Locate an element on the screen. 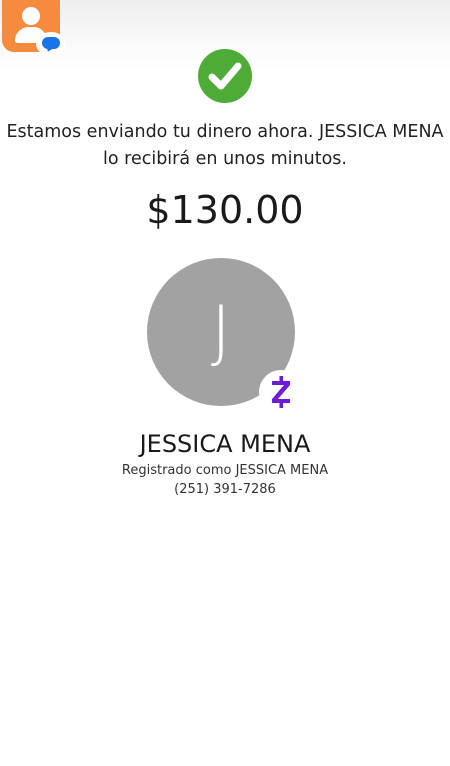 Image resolution: width=450 pixels, height=766 pixels. recipient-phone: (251) 391-7286 is located at coordinates (225, 489).